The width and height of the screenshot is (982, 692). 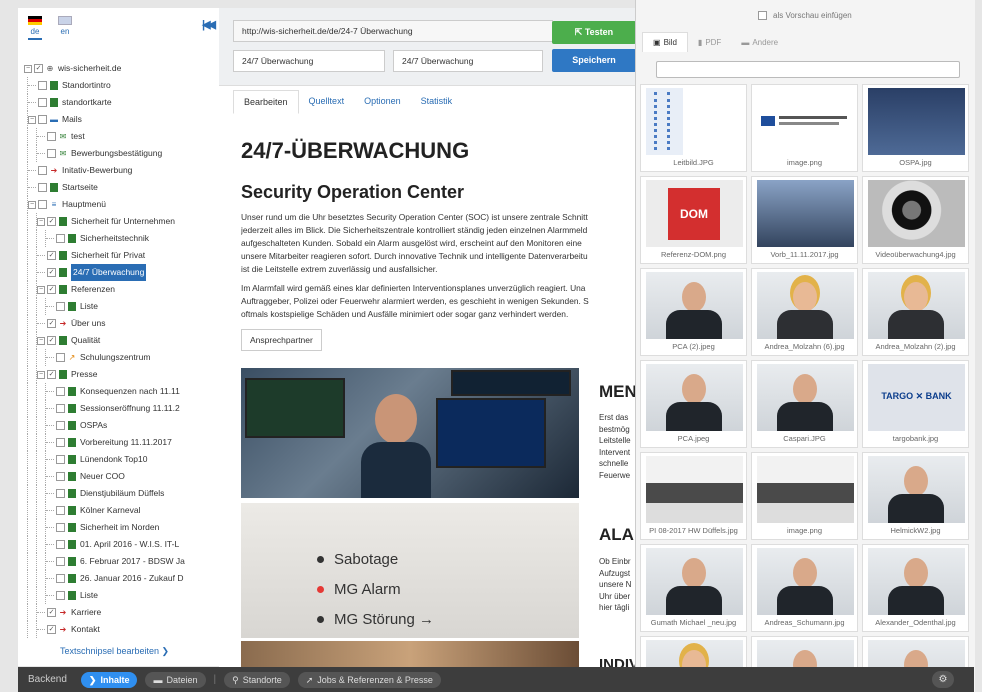 I want to click on tree-node: 26. Januar 2016 - Zukauf D, so click(x=124, y=578).